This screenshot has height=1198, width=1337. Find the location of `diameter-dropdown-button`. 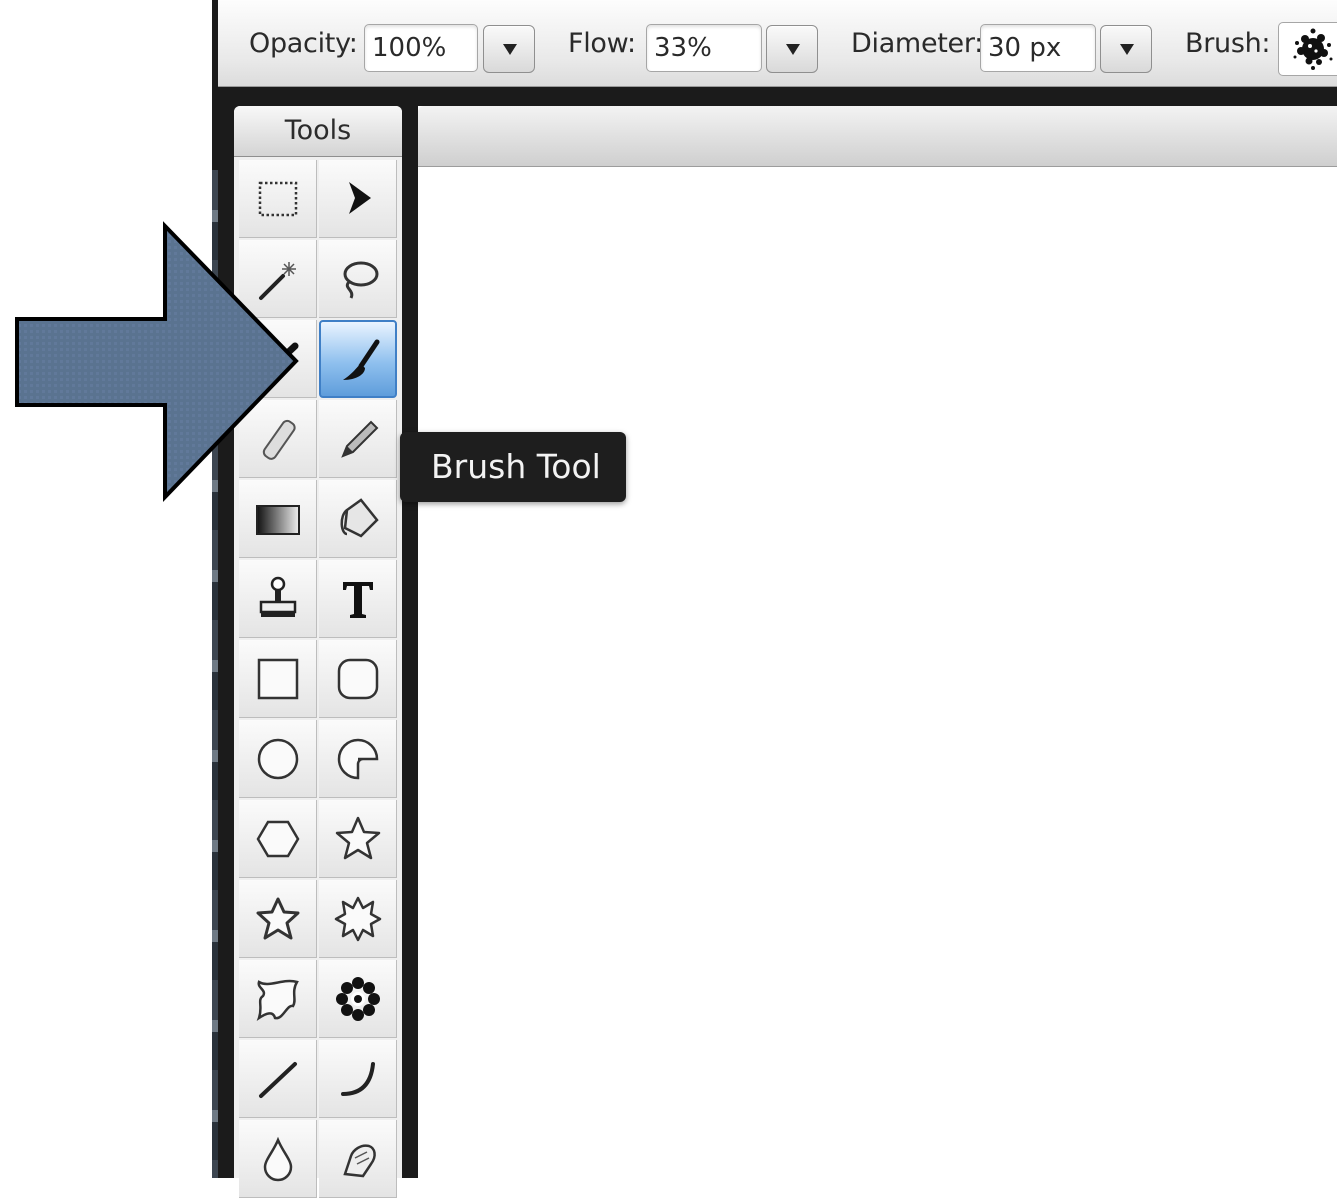

diameter-dropdown-button is located at coordinates (1126, 49).